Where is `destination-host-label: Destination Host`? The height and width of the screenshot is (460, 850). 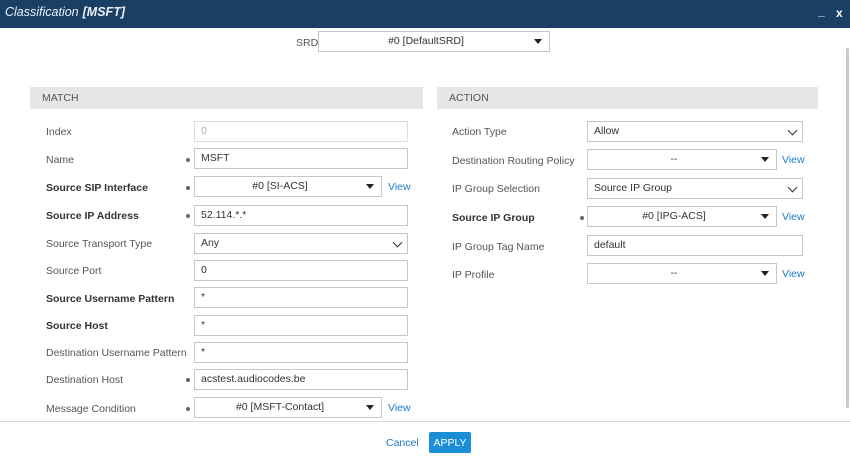
destination-host-label: Destination Host is located at coordinates (85, 380).